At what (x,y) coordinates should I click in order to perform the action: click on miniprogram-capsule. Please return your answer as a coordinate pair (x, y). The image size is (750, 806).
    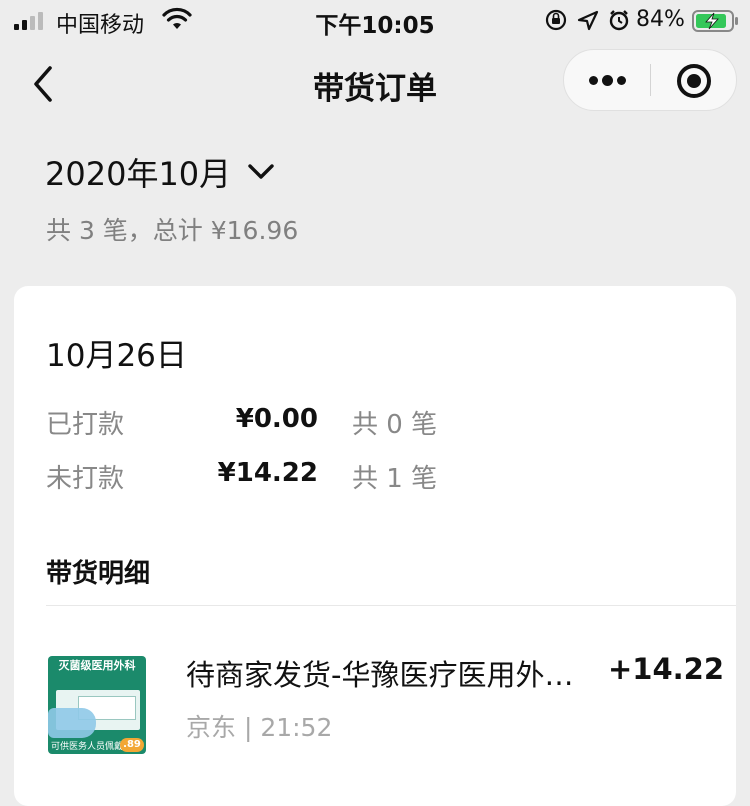
    Looking at the image, I should click on (650, 80).